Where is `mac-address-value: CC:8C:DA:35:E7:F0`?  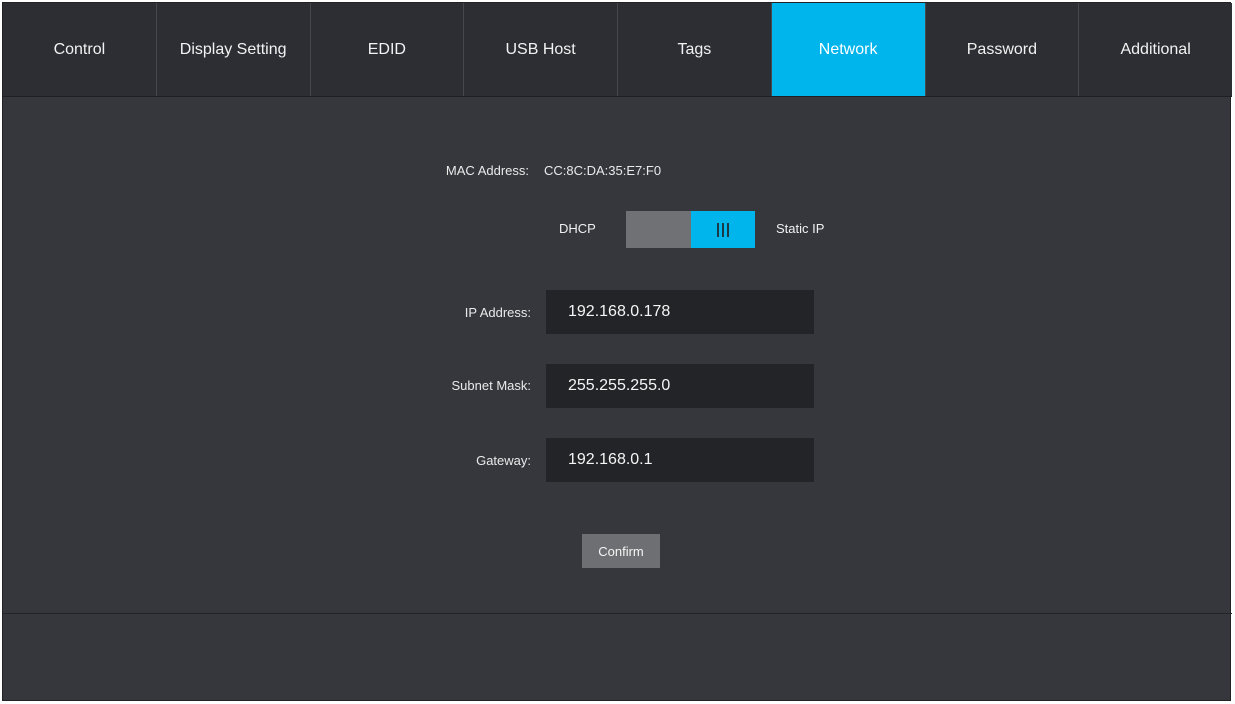
mac-address-value: CC:8C:DA:35:E7:F0 is located at coordinates (603, 170).